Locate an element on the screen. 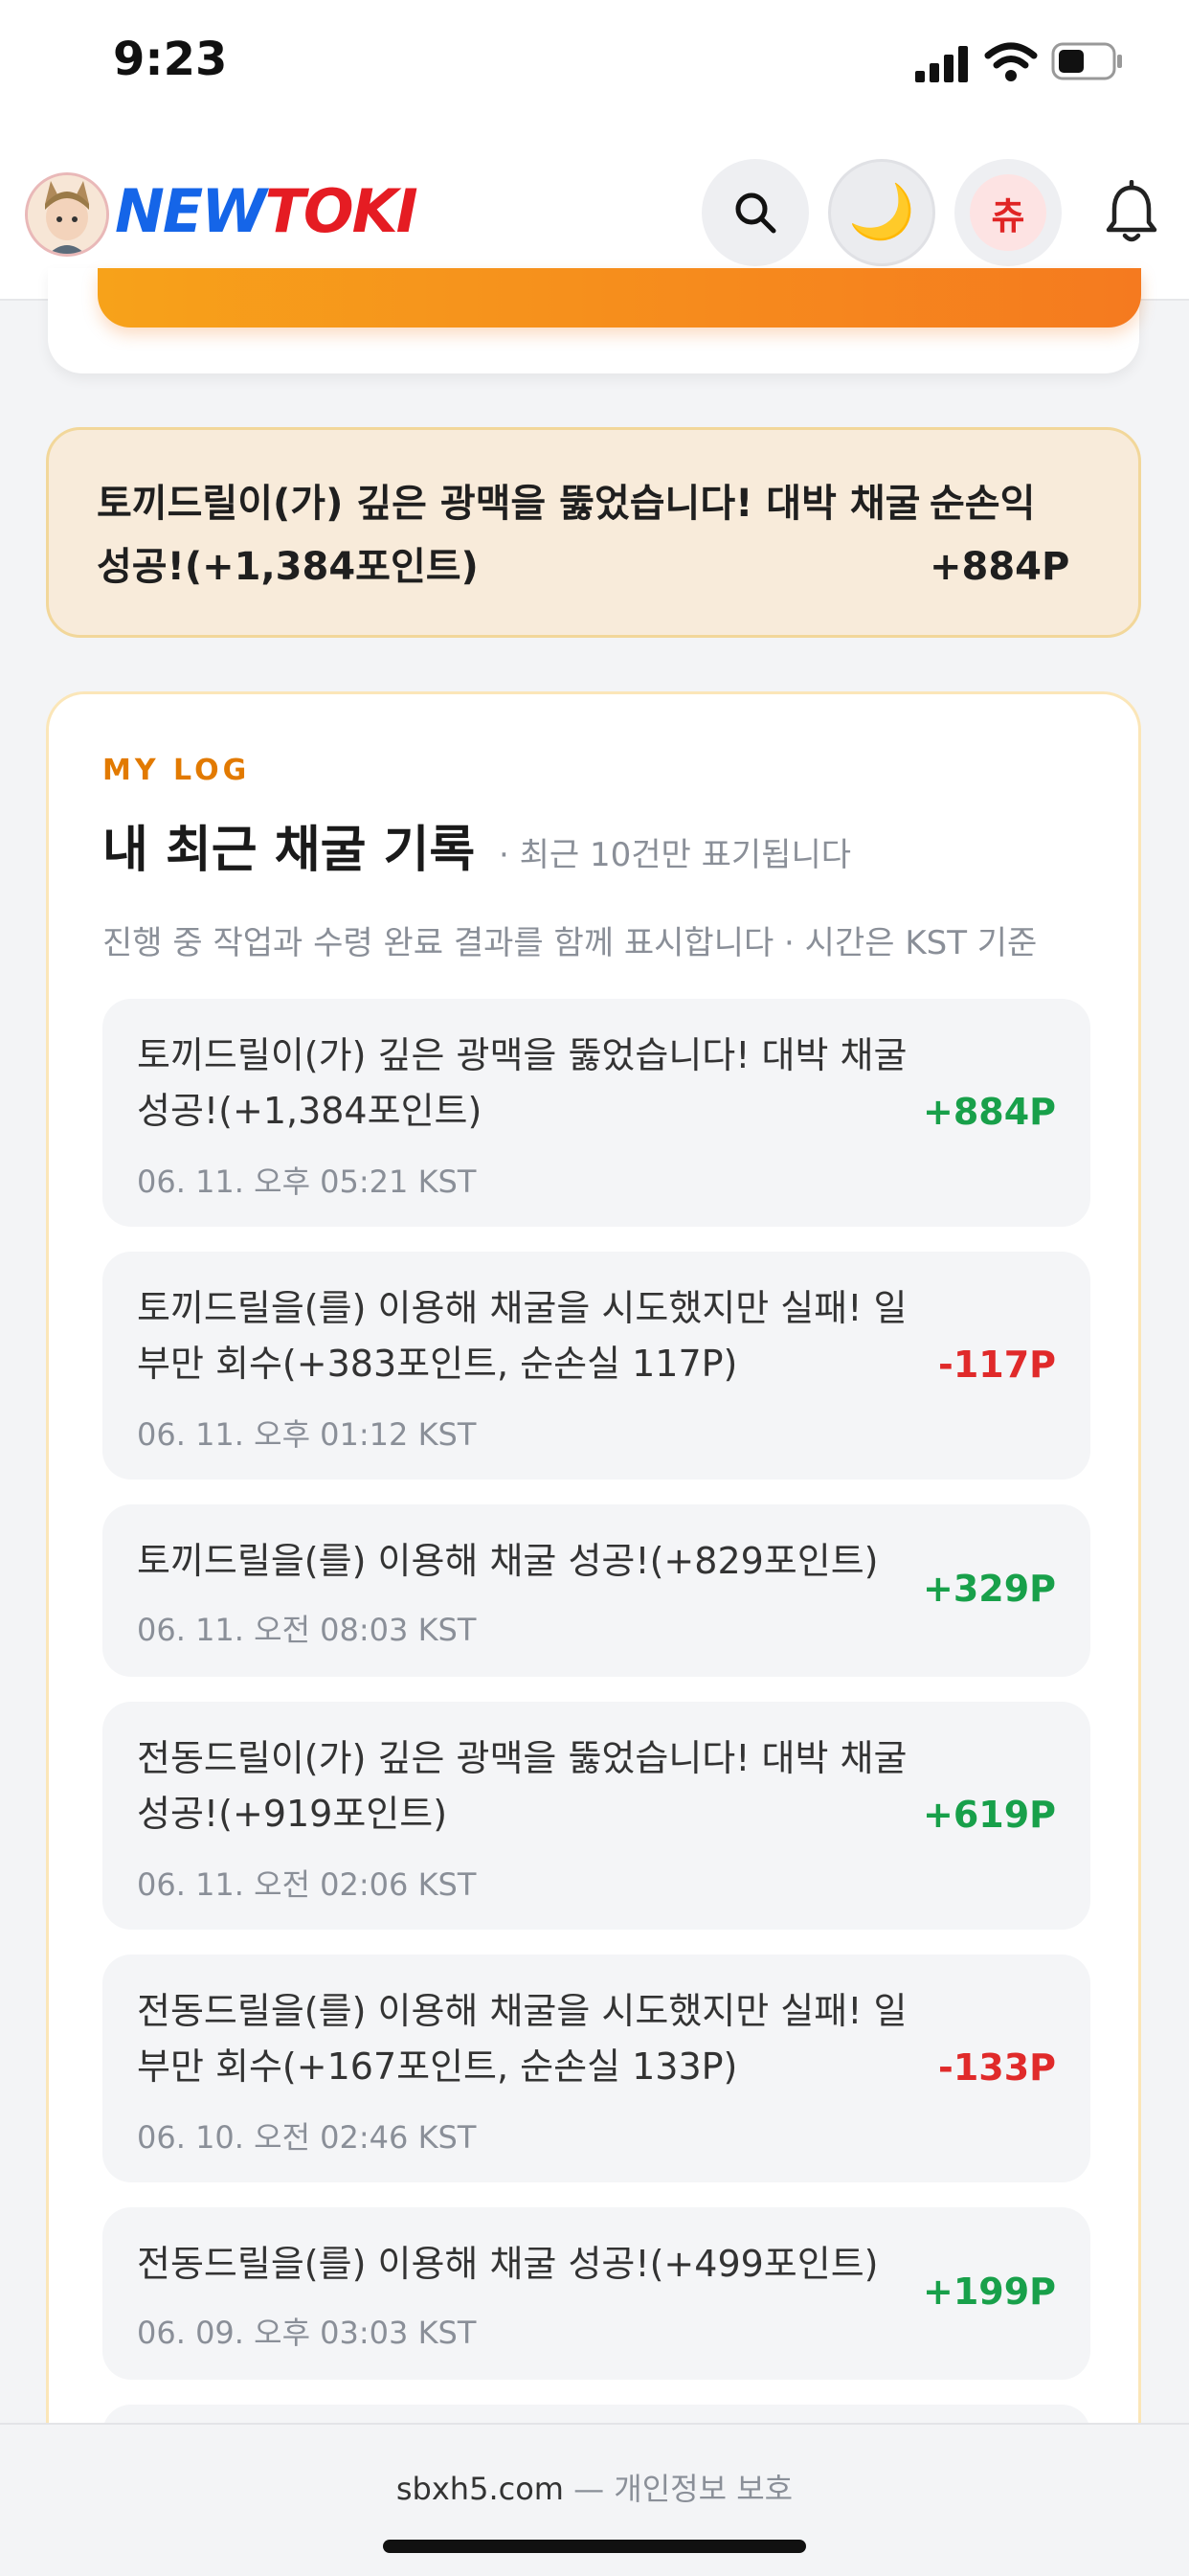 The image size is (1189, 2576). logo-new-text: NEW is located at coordinates (191, 211).